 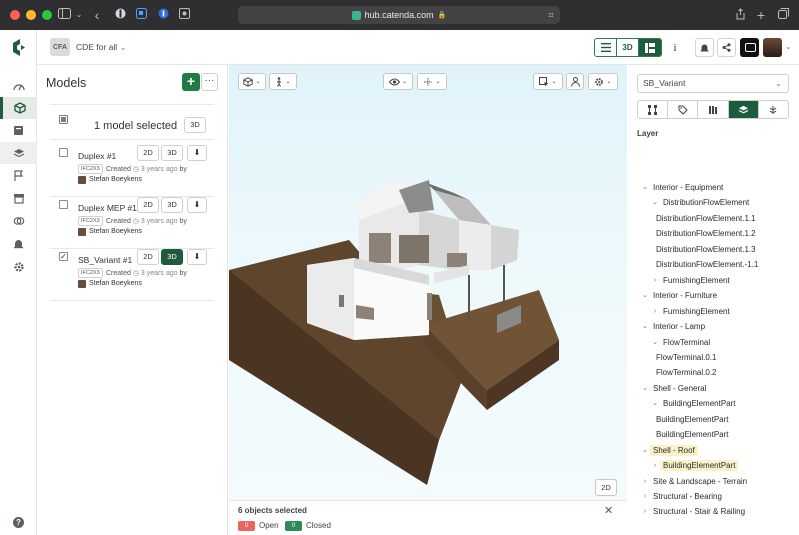 I want to click on open-selected-3d-button: 3D, so click(x=195, y=125).